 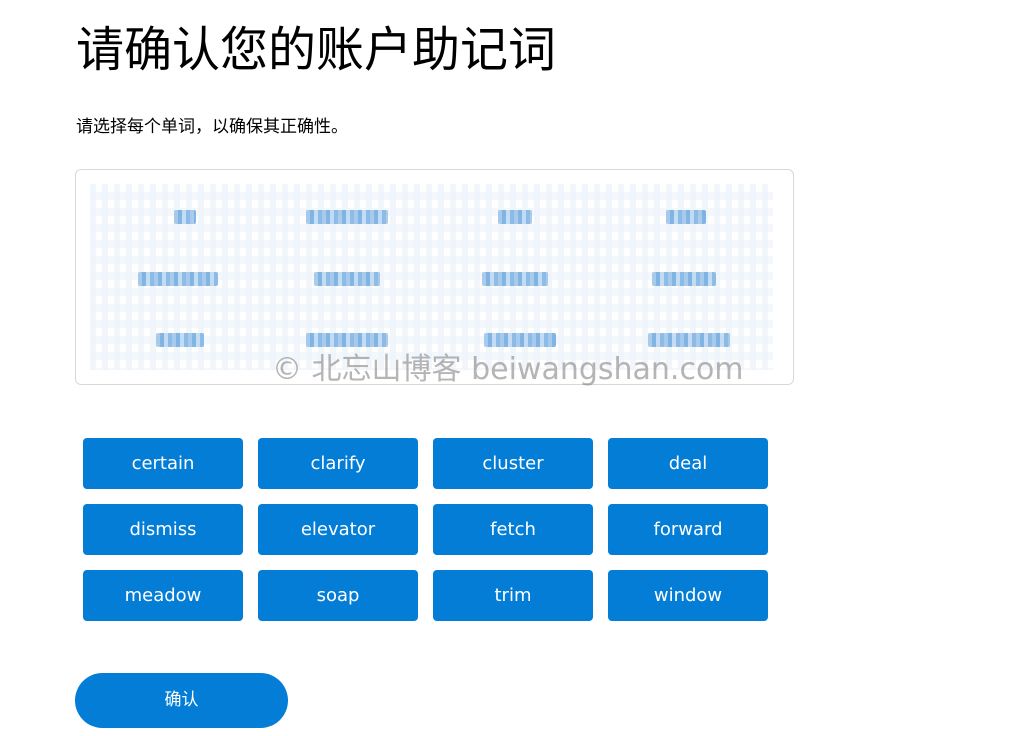 I want to click on word-button-deal: deal, so click(x=688, y=463).